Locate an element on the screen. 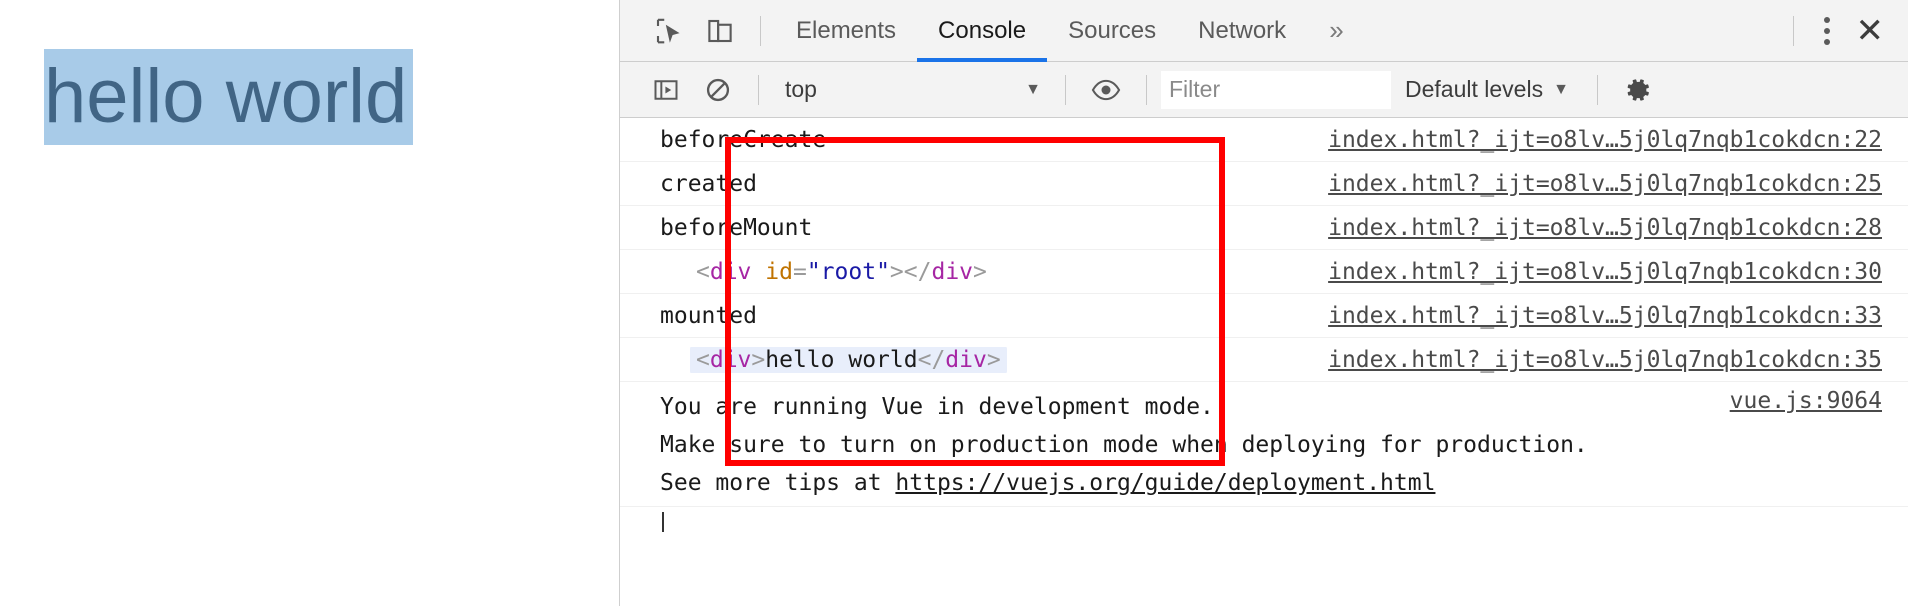 Image resolution: width=1908 pixels, height=606 pixels. tab-sources-label: Sources is located at coordinates (1112, 30).